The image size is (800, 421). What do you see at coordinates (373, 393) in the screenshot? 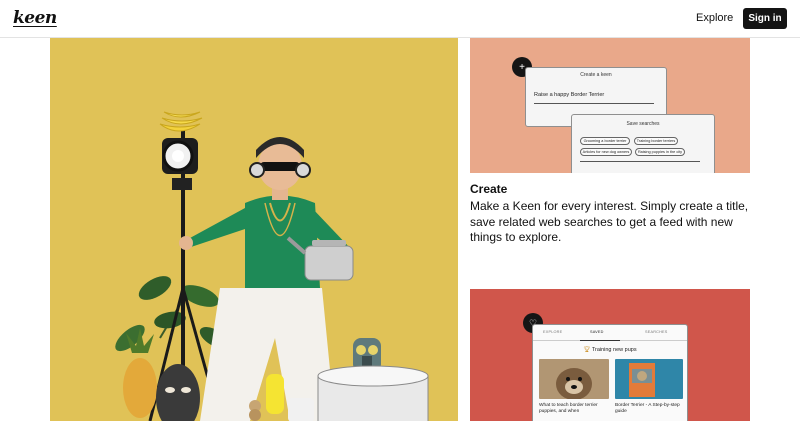
I see `drum` at bounding box center [373, 393].